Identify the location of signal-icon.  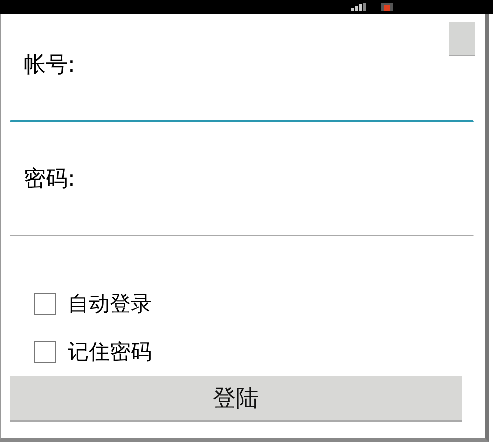
(359, 7).